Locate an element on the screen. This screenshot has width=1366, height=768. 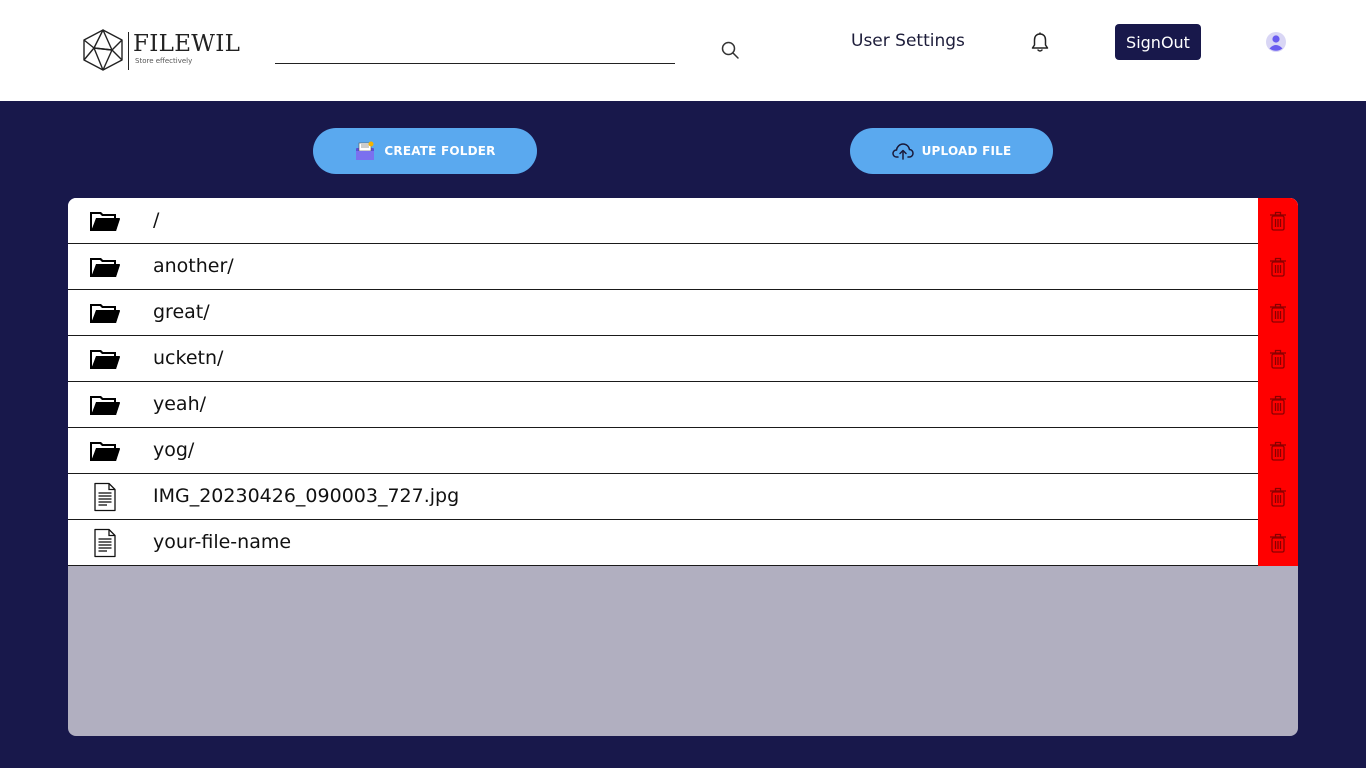
file-name: / is located at coordinates (156, 220).